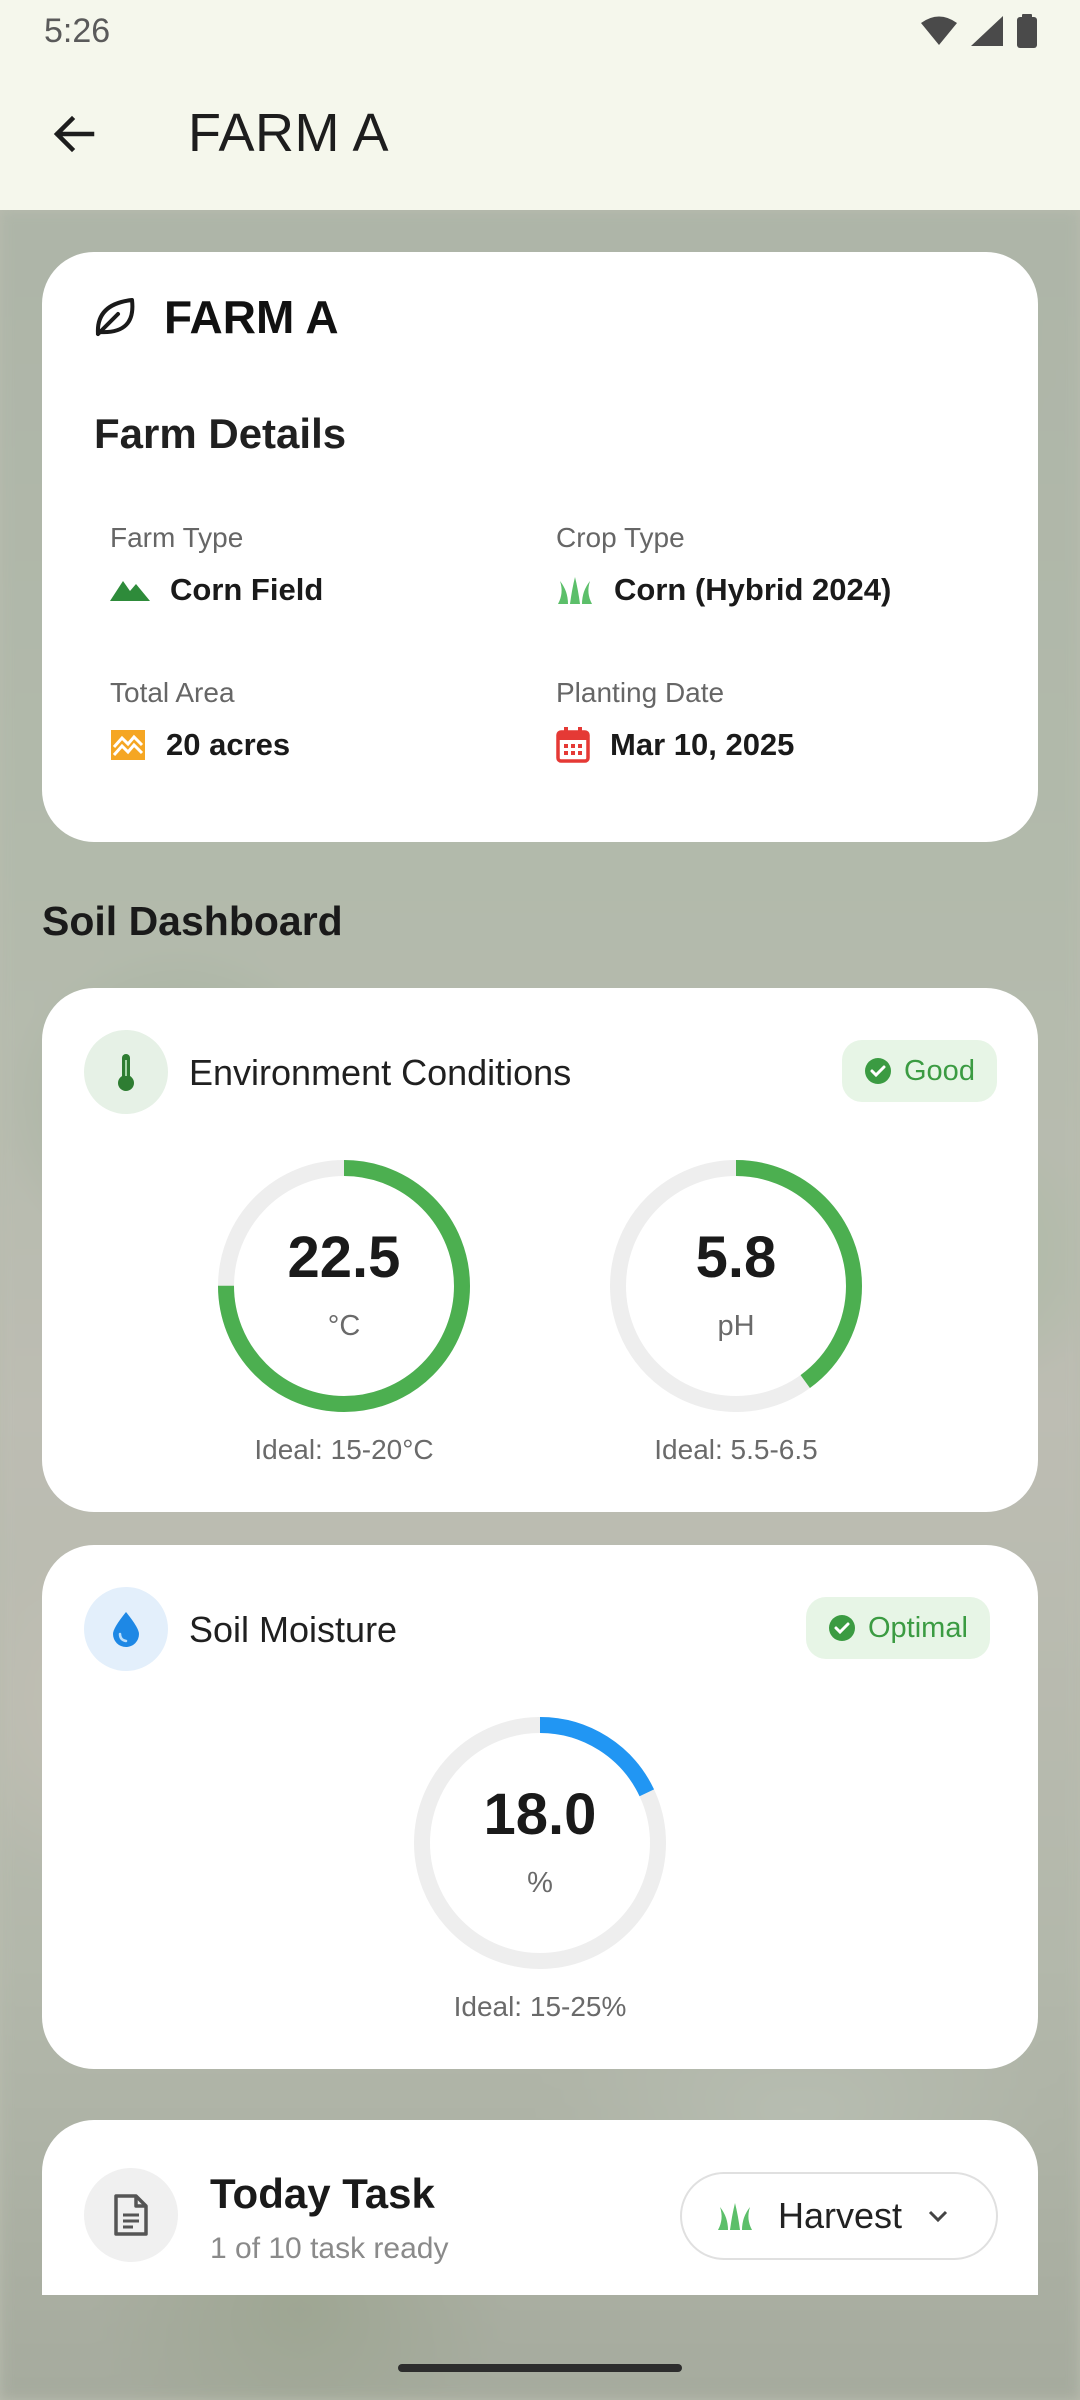  I want to click on water-drop-icon, so click(126, 1629).